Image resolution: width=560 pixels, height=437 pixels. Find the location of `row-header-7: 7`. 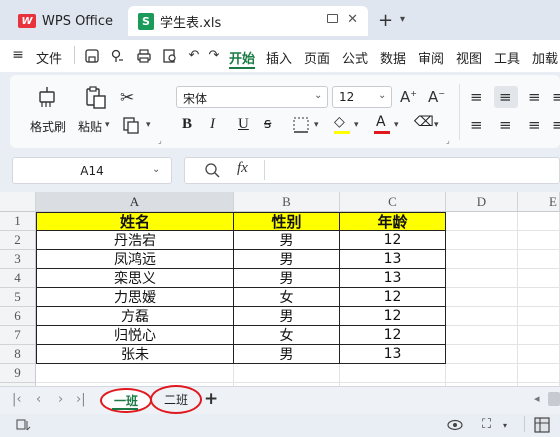

row-header-7: 7 is located at coordinates (18, 335).